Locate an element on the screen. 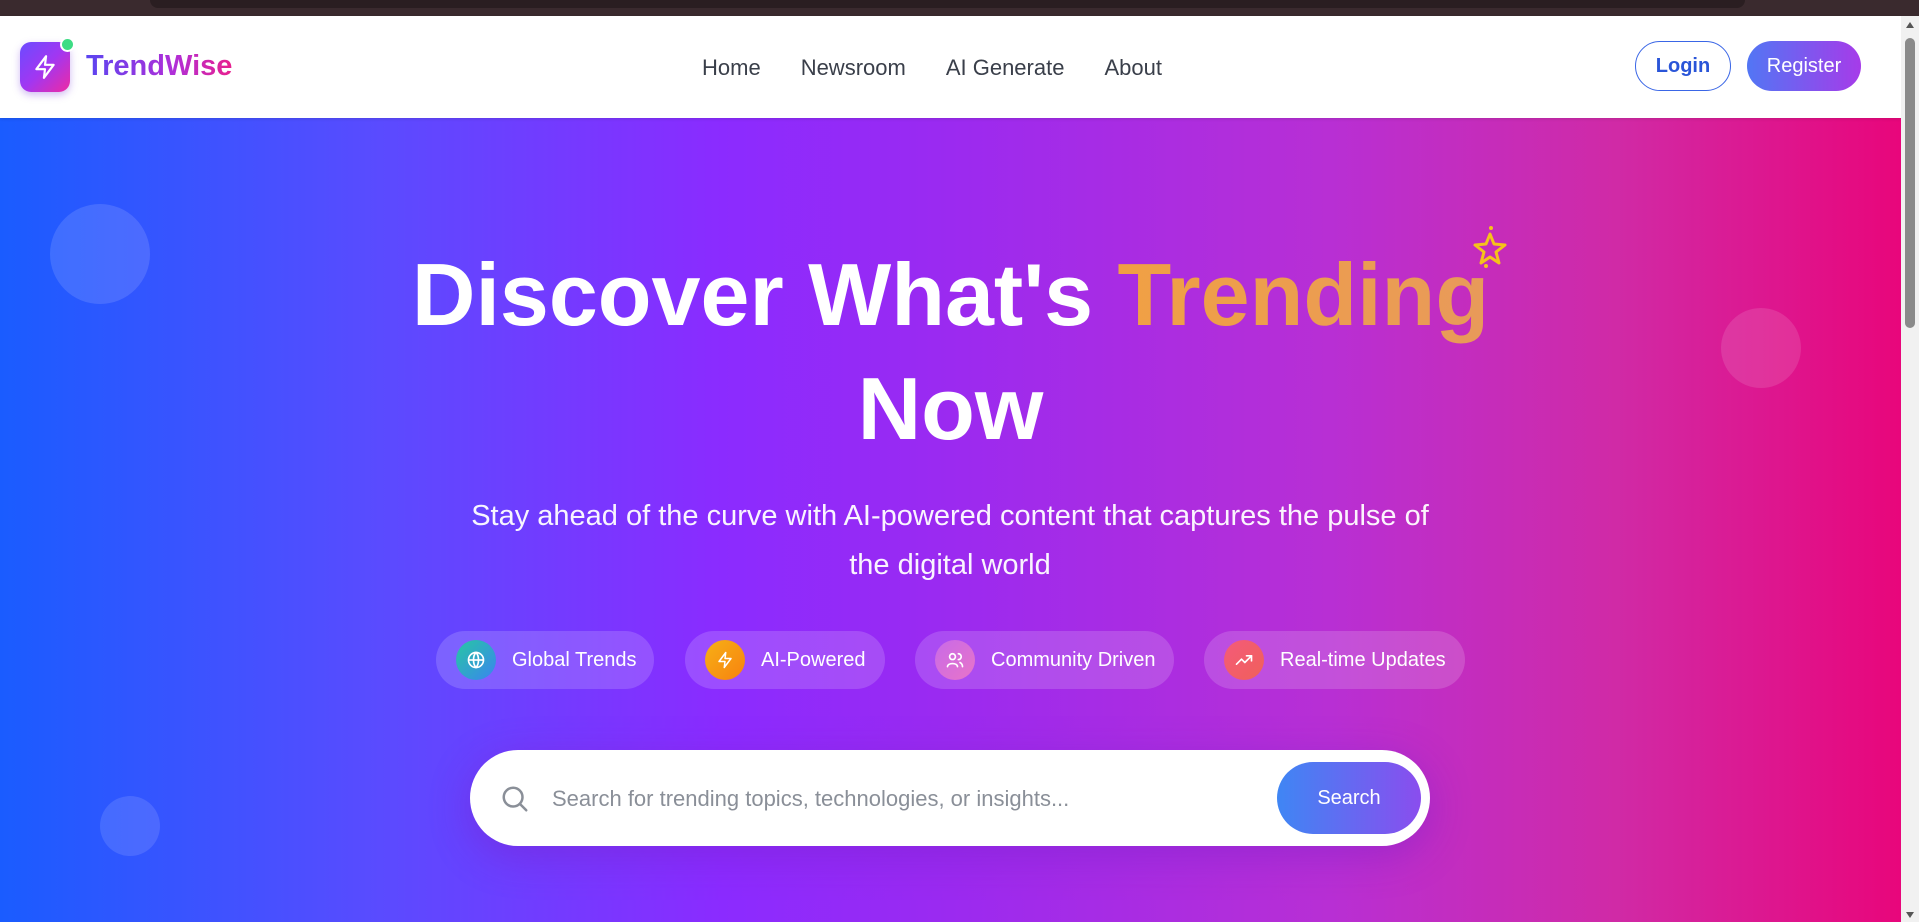 The height and width of the screenshot is (922, 1919). feature-pill-community-driven: Community Driven is located at coordinates (1044, 660).